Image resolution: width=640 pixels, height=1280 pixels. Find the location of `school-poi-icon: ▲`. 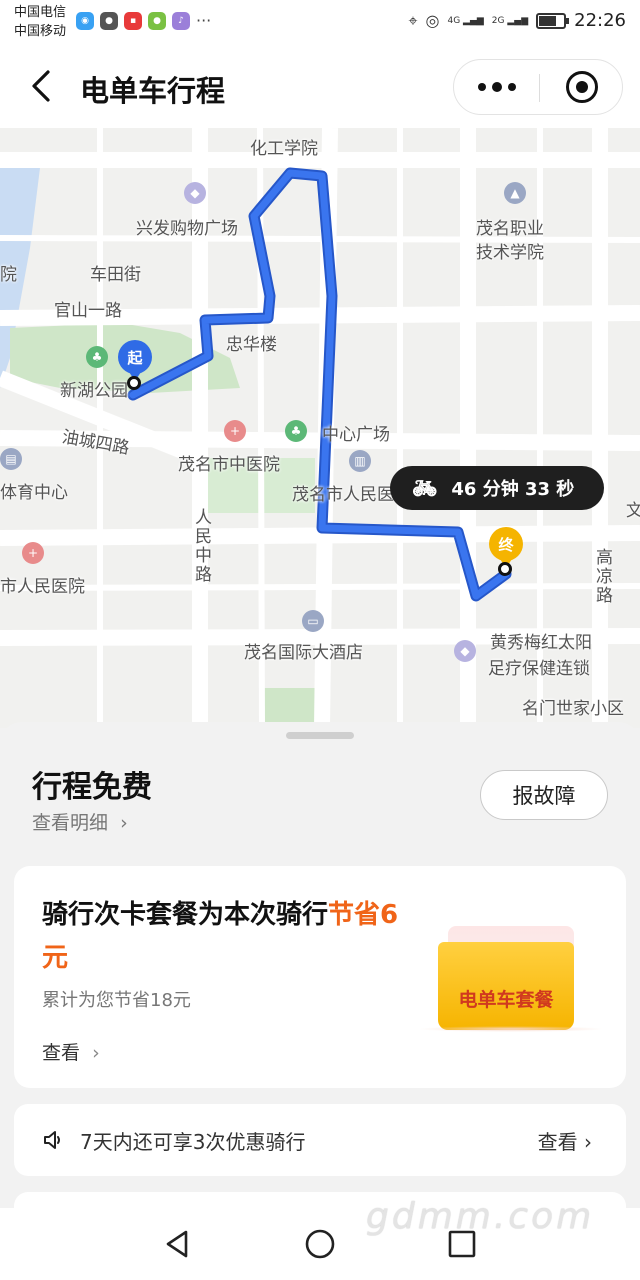

school-poi-icon: ▲ is located at coordinates (515, 193).